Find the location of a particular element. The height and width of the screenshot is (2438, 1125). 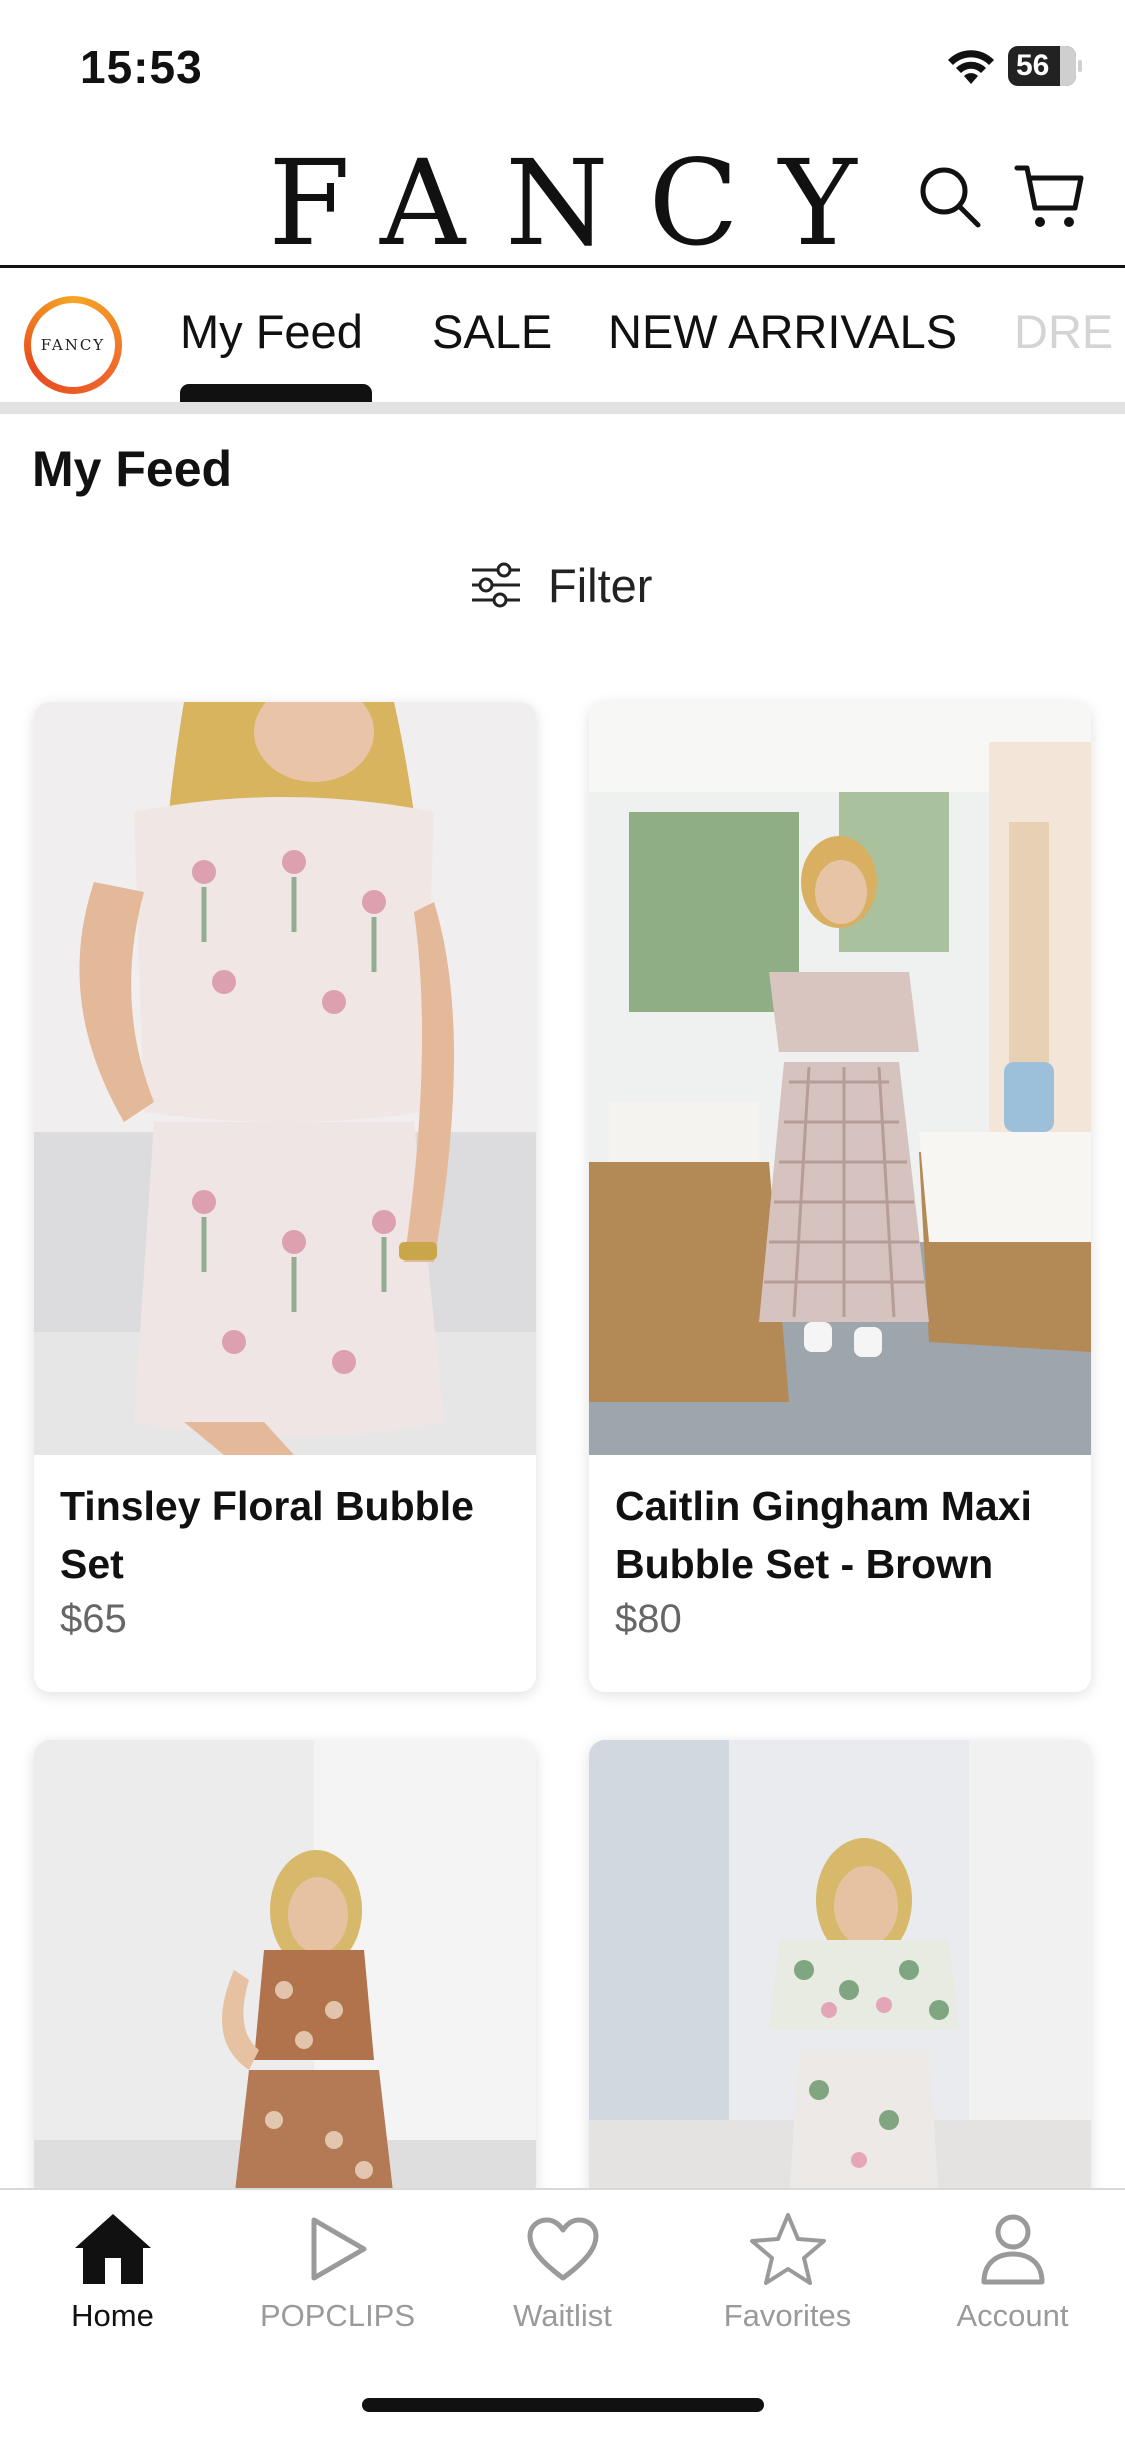

nav-account: Account is located at coordinates (1012, 2279).